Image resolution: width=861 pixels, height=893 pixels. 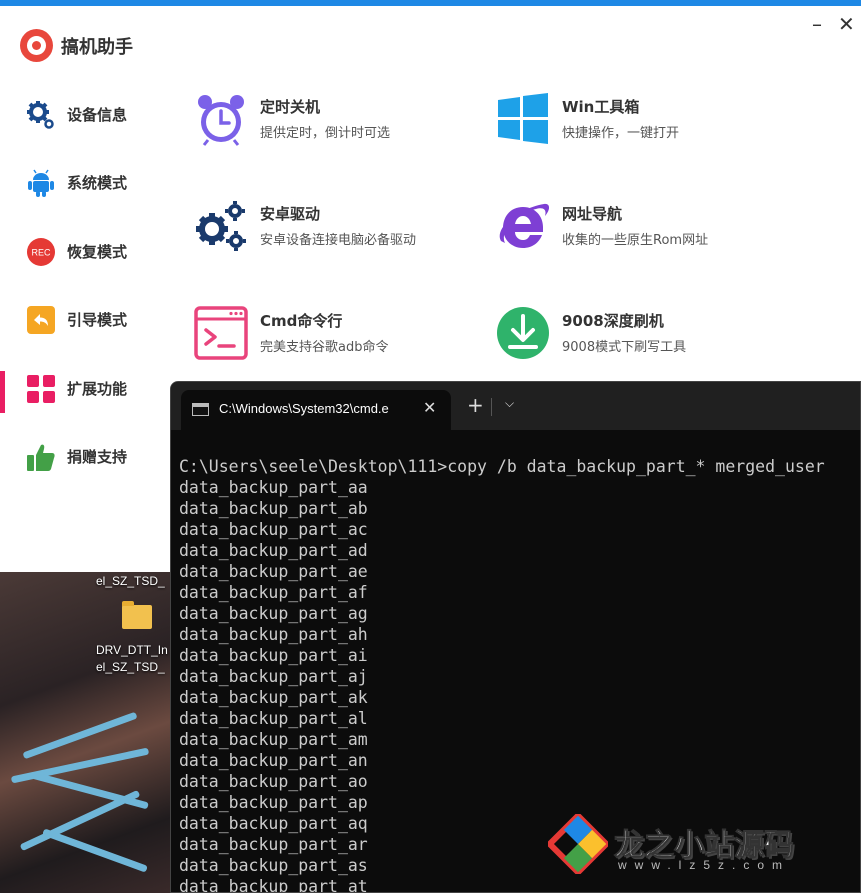 I want to click on rec-icon: REC, so click(x=41, y=252).